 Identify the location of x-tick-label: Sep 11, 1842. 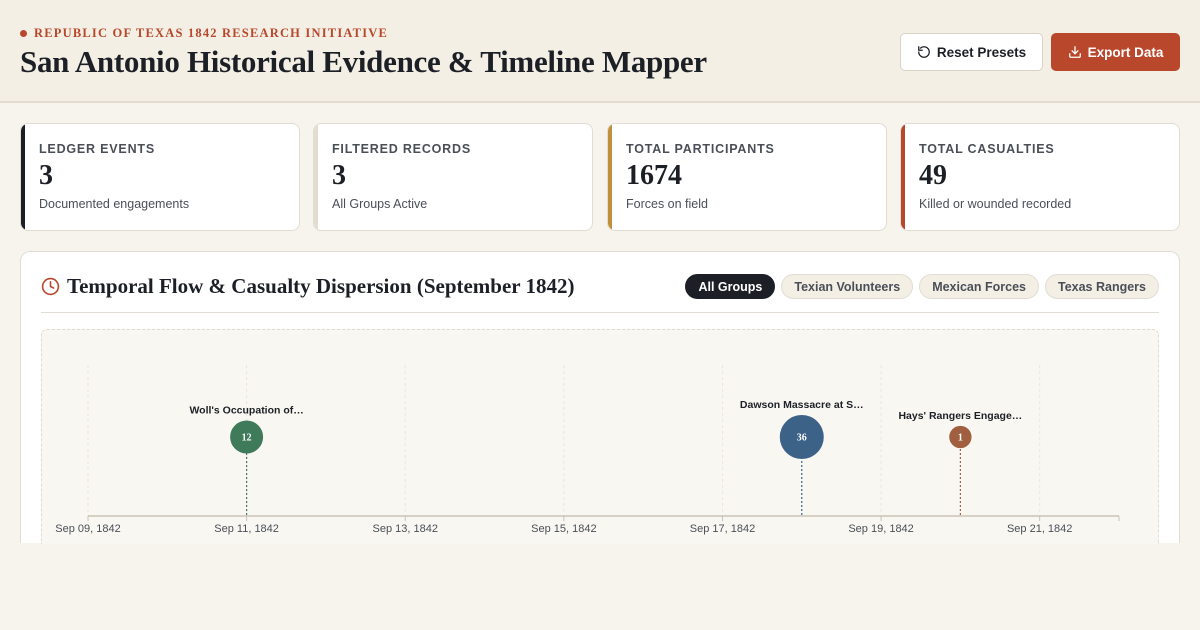
(246, 529).